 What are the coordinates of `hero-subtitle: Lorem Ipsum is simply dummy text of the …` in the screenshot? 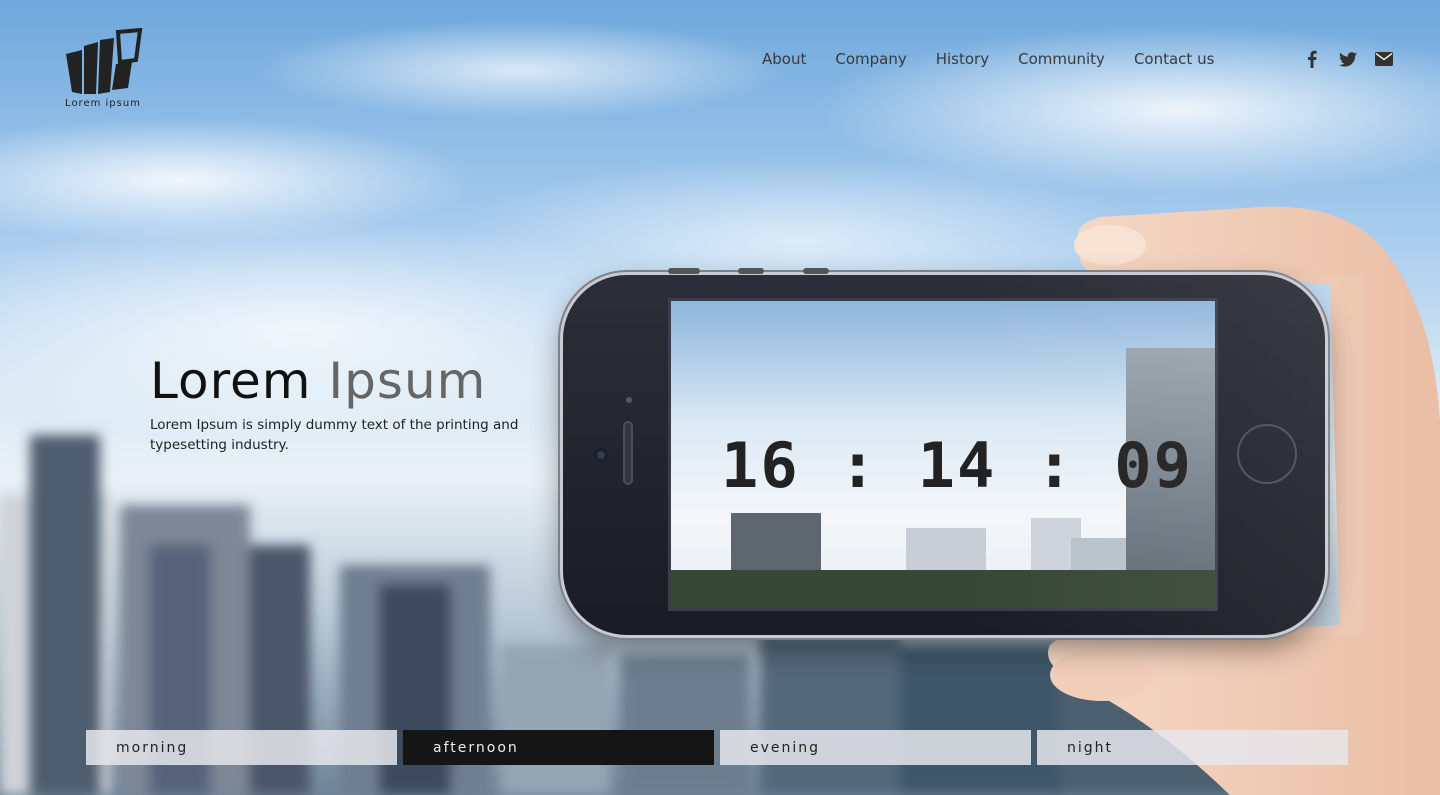 It's located at (334, 435).